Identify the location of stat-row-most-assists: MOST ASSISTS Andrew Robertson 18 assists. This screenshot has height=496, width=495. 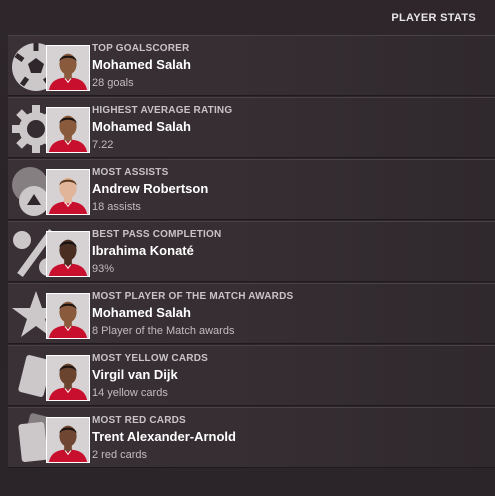
(251, 189).